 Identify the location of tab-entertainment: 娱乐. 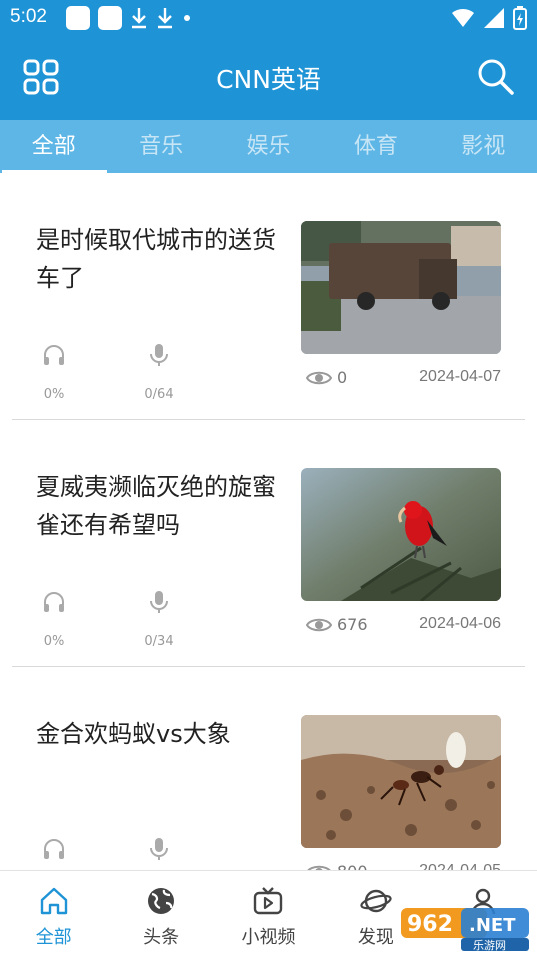
(268, 146).